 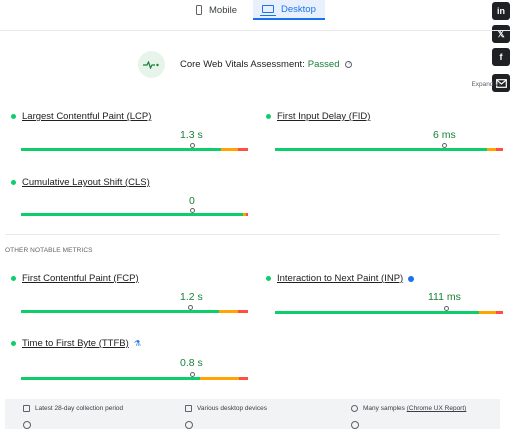 I want to click on cls-distribution-bar, so click(x=134, y=214).